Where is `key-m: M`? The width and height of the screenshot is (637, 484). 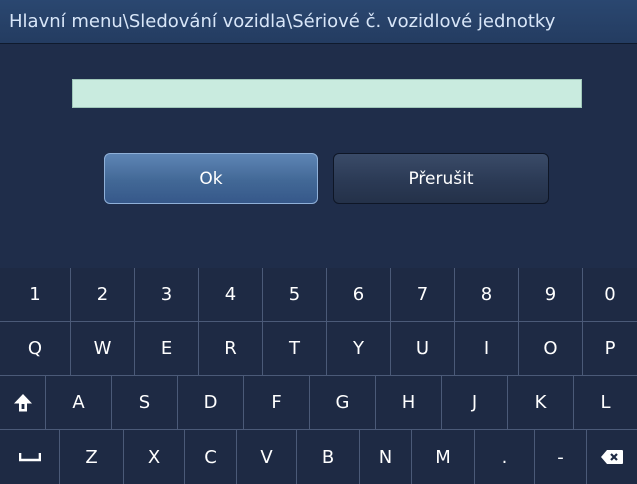 key-m: M is located at coordinates (443, 457).